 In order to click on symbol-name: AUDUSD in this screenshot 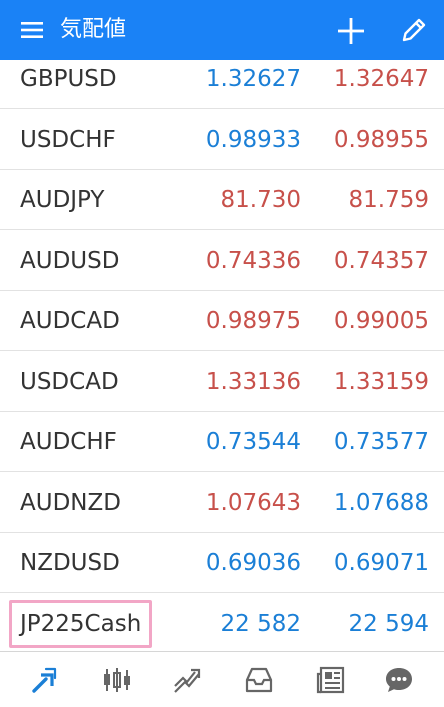, I will do `click(70, 260)`.